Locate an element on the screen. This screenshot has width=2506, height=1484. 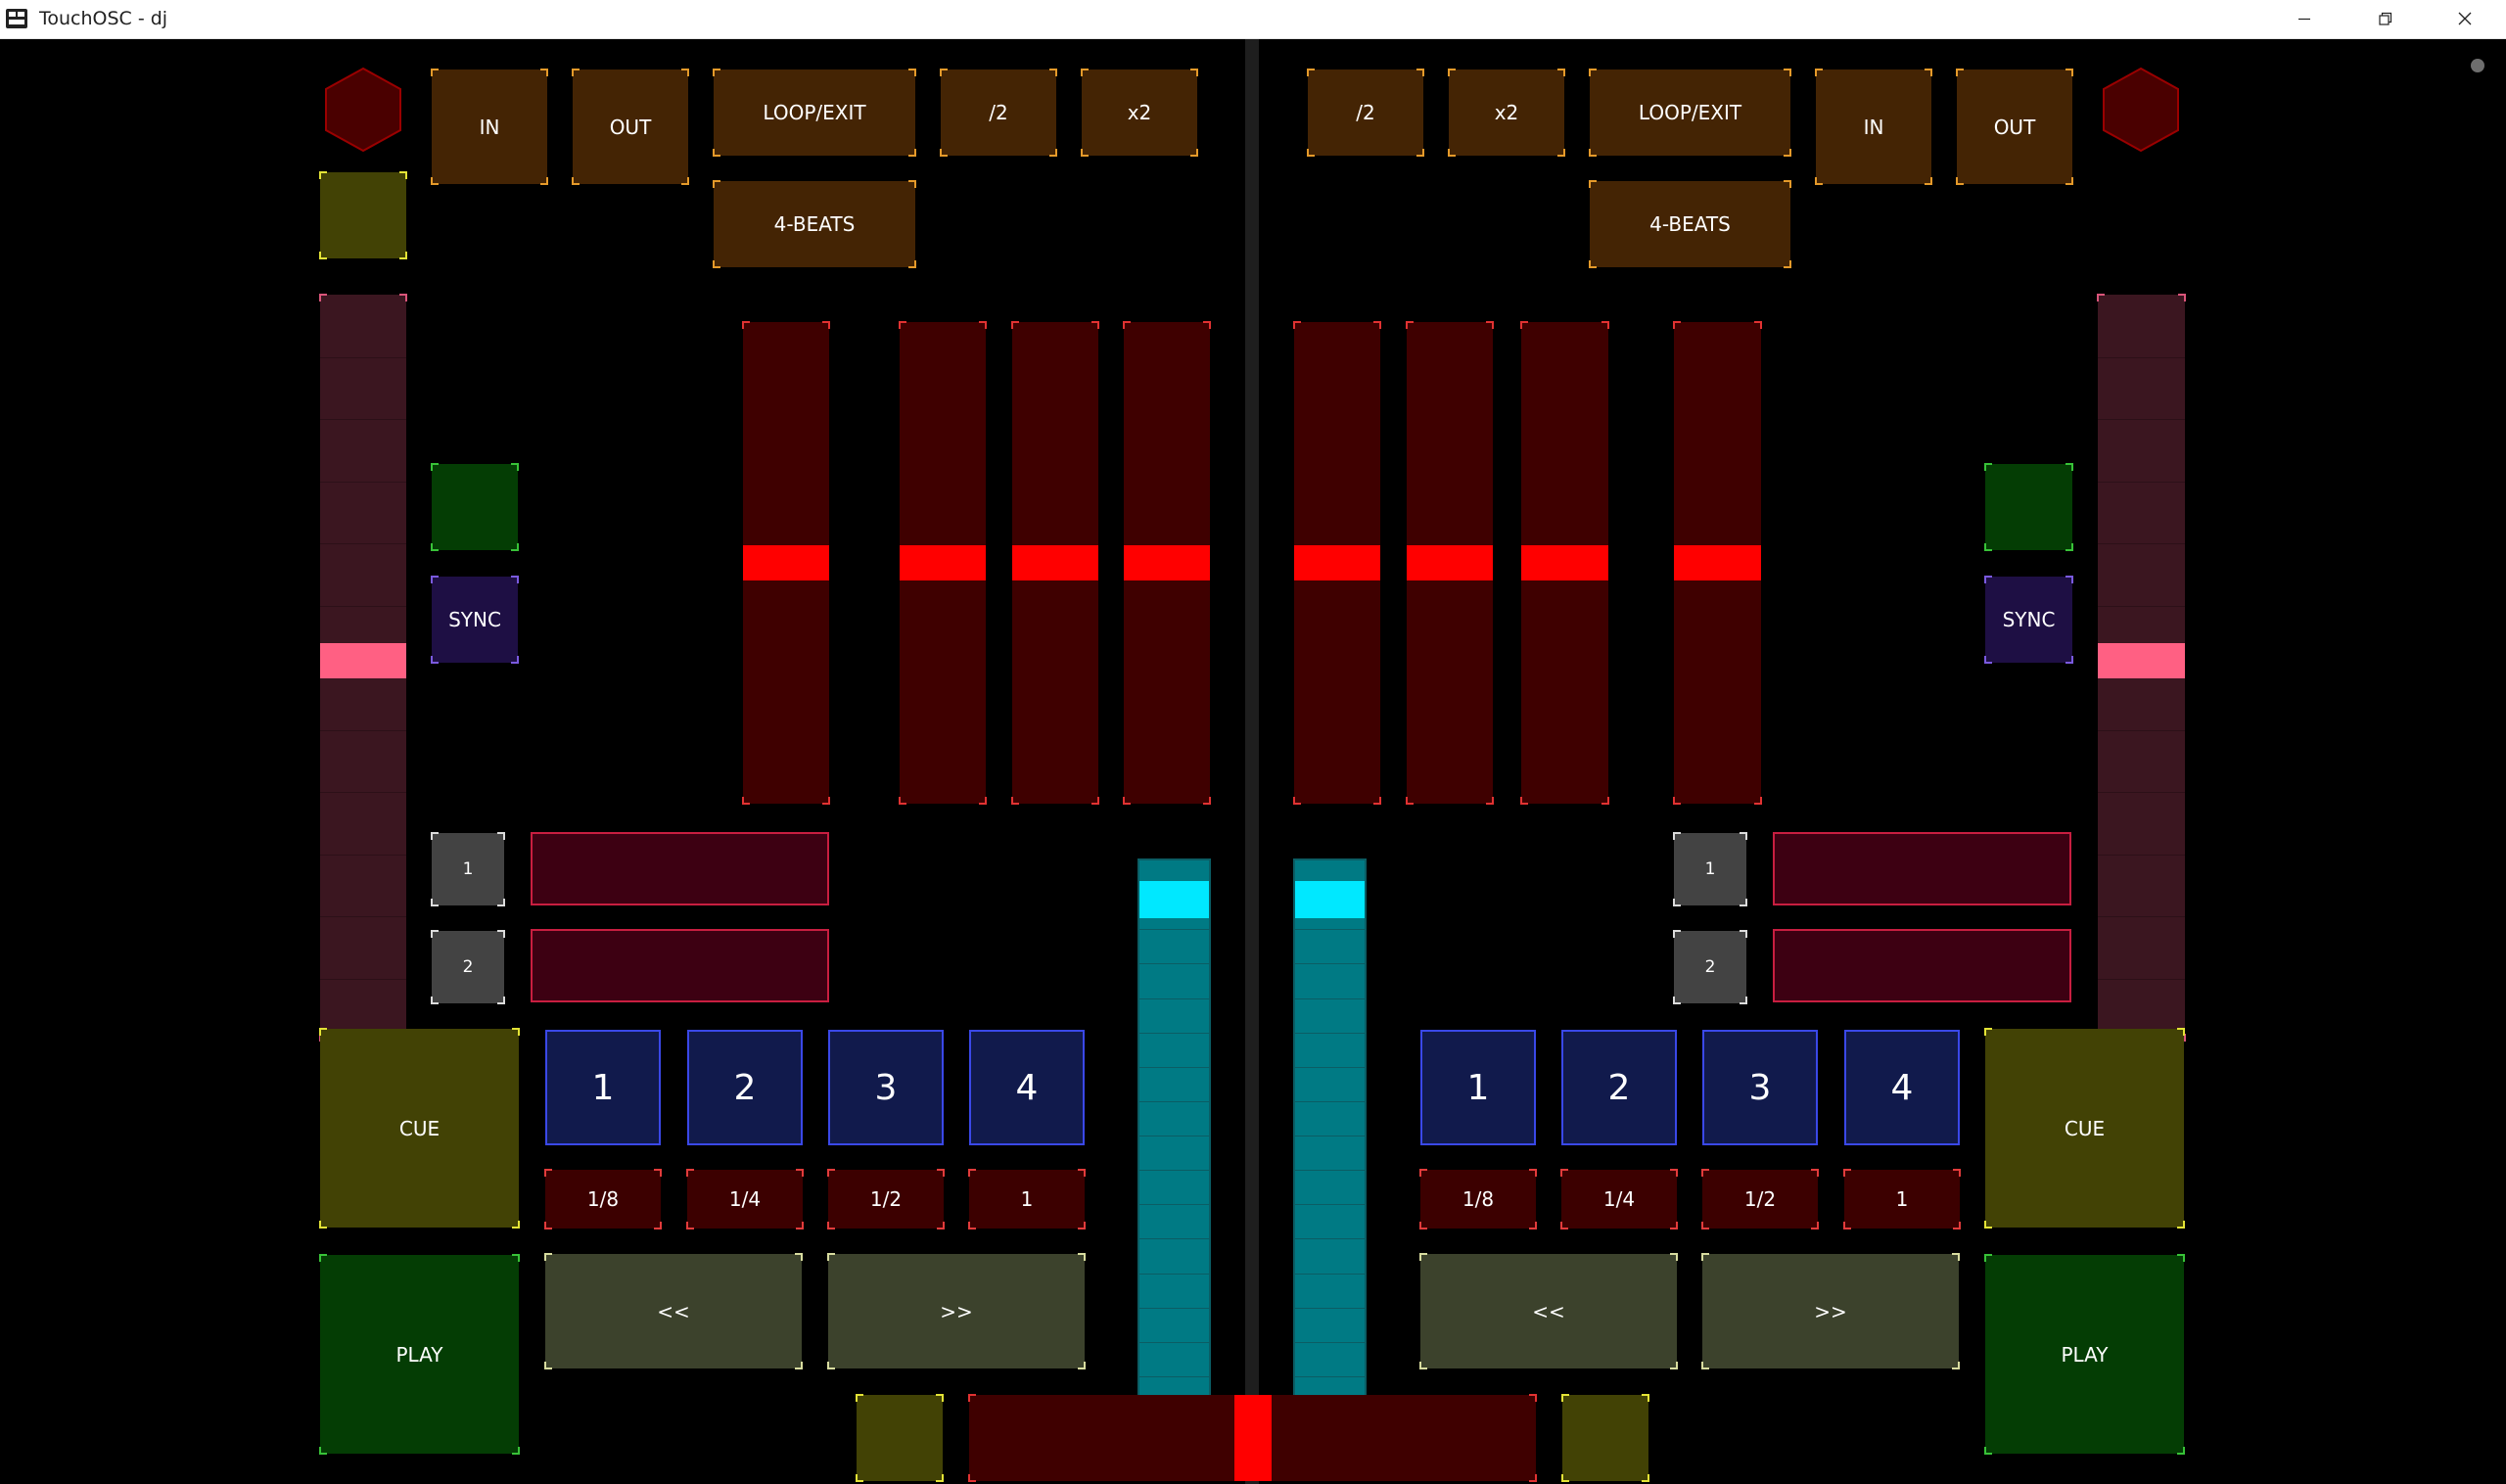
right-loop-double-button: x2 is located at coordinates (1506, 113).